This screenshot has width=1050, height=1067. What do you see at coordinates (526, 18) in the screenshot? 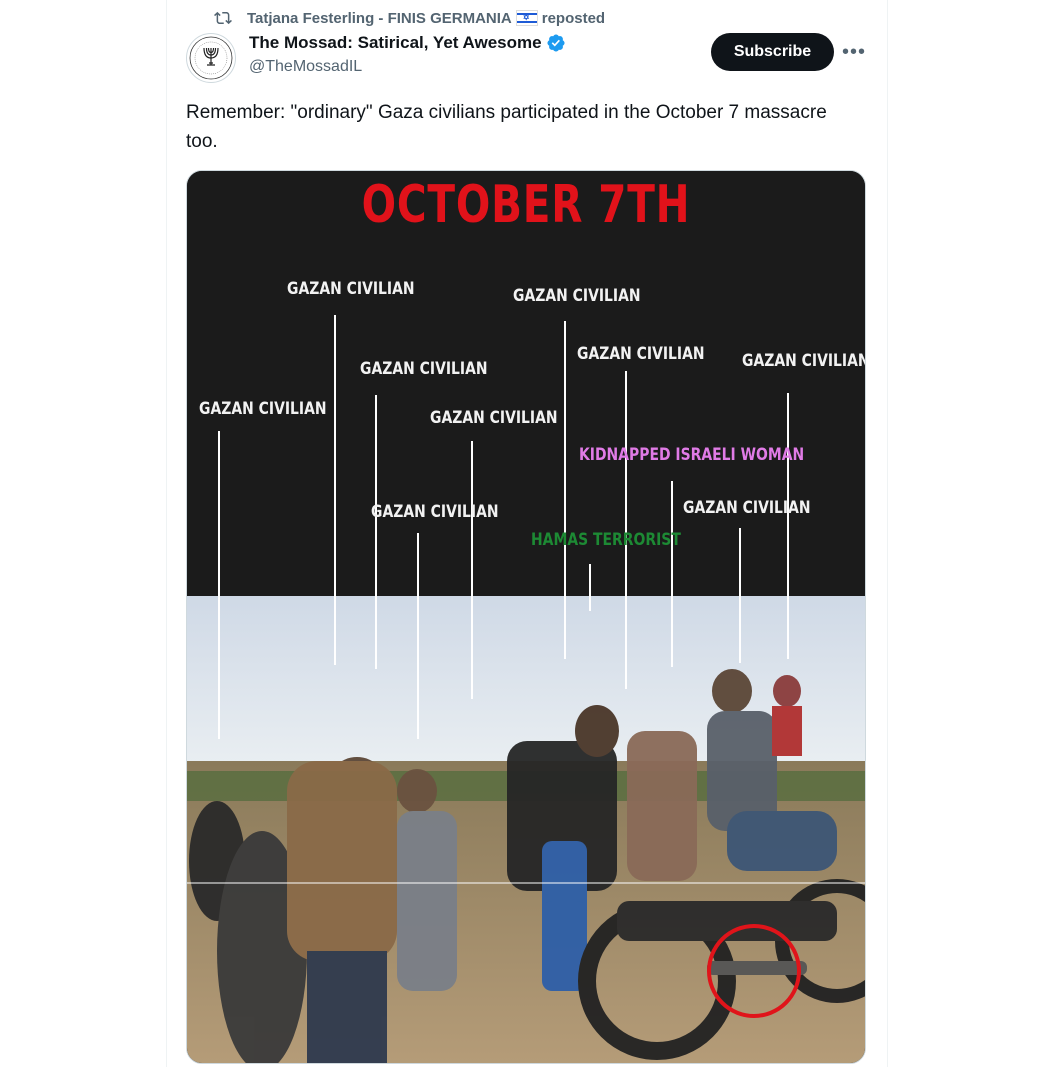
I see `israel-flag-icon: ✡` at bounding box center [526, 18].